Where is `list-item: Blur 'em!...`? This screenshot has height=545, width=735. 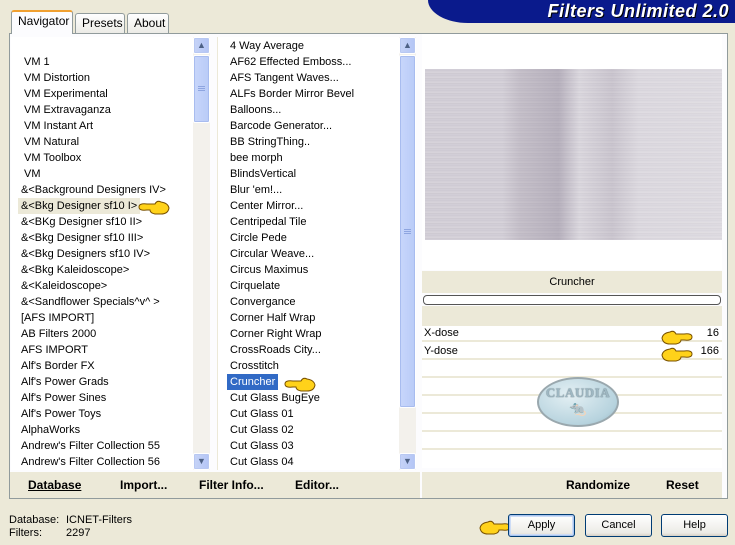 list-item: Blur 'em!... is located at coordinates (256, 190).